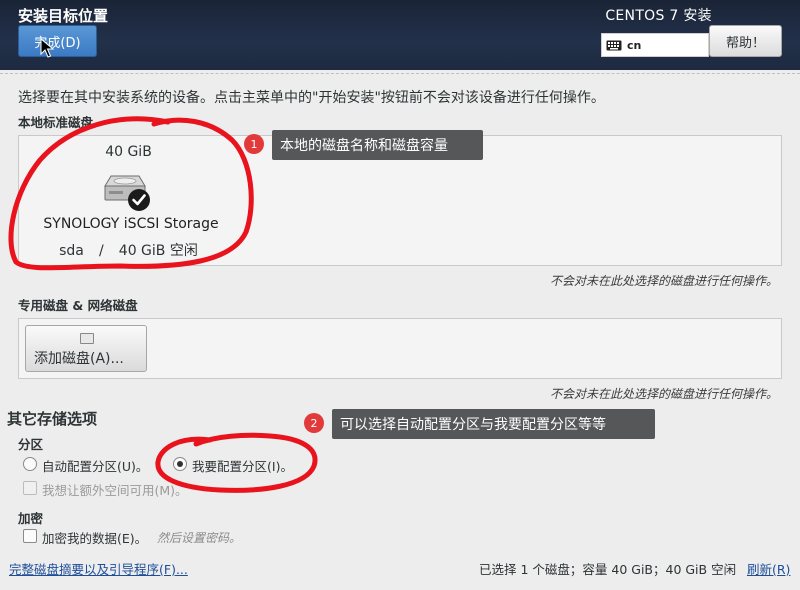 The image size is (800, 590). I want to click on annotation-callout-2: 可以选择自动配置分区与我要配置分区等等, so click(493, 424).